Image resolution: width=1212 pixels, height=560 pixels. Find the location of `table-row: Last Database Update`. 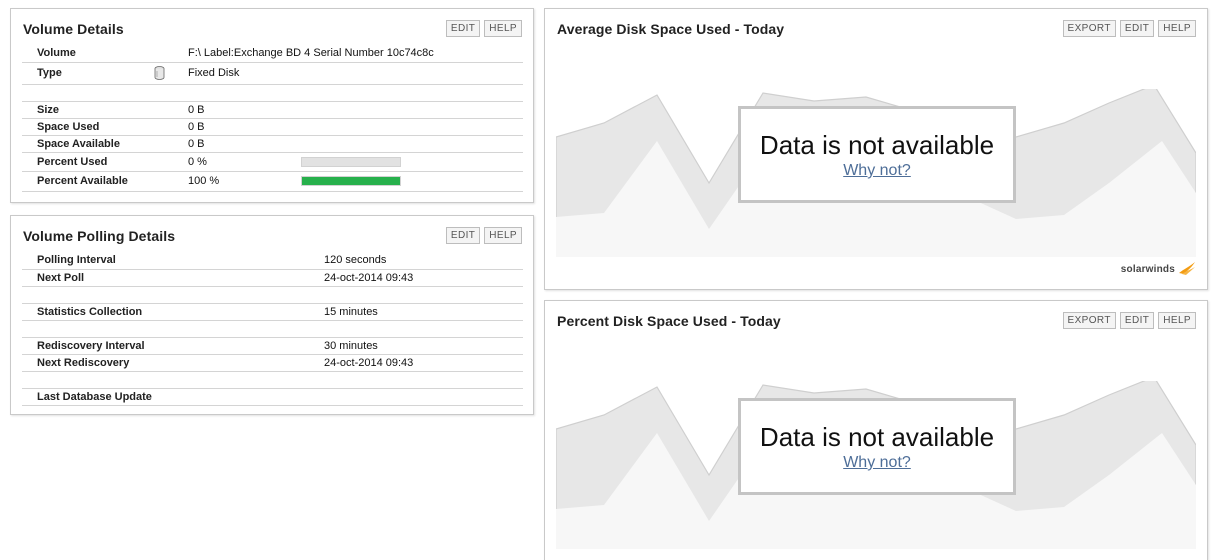

table-row: Last Database Update is located at coordinates (272, 397).